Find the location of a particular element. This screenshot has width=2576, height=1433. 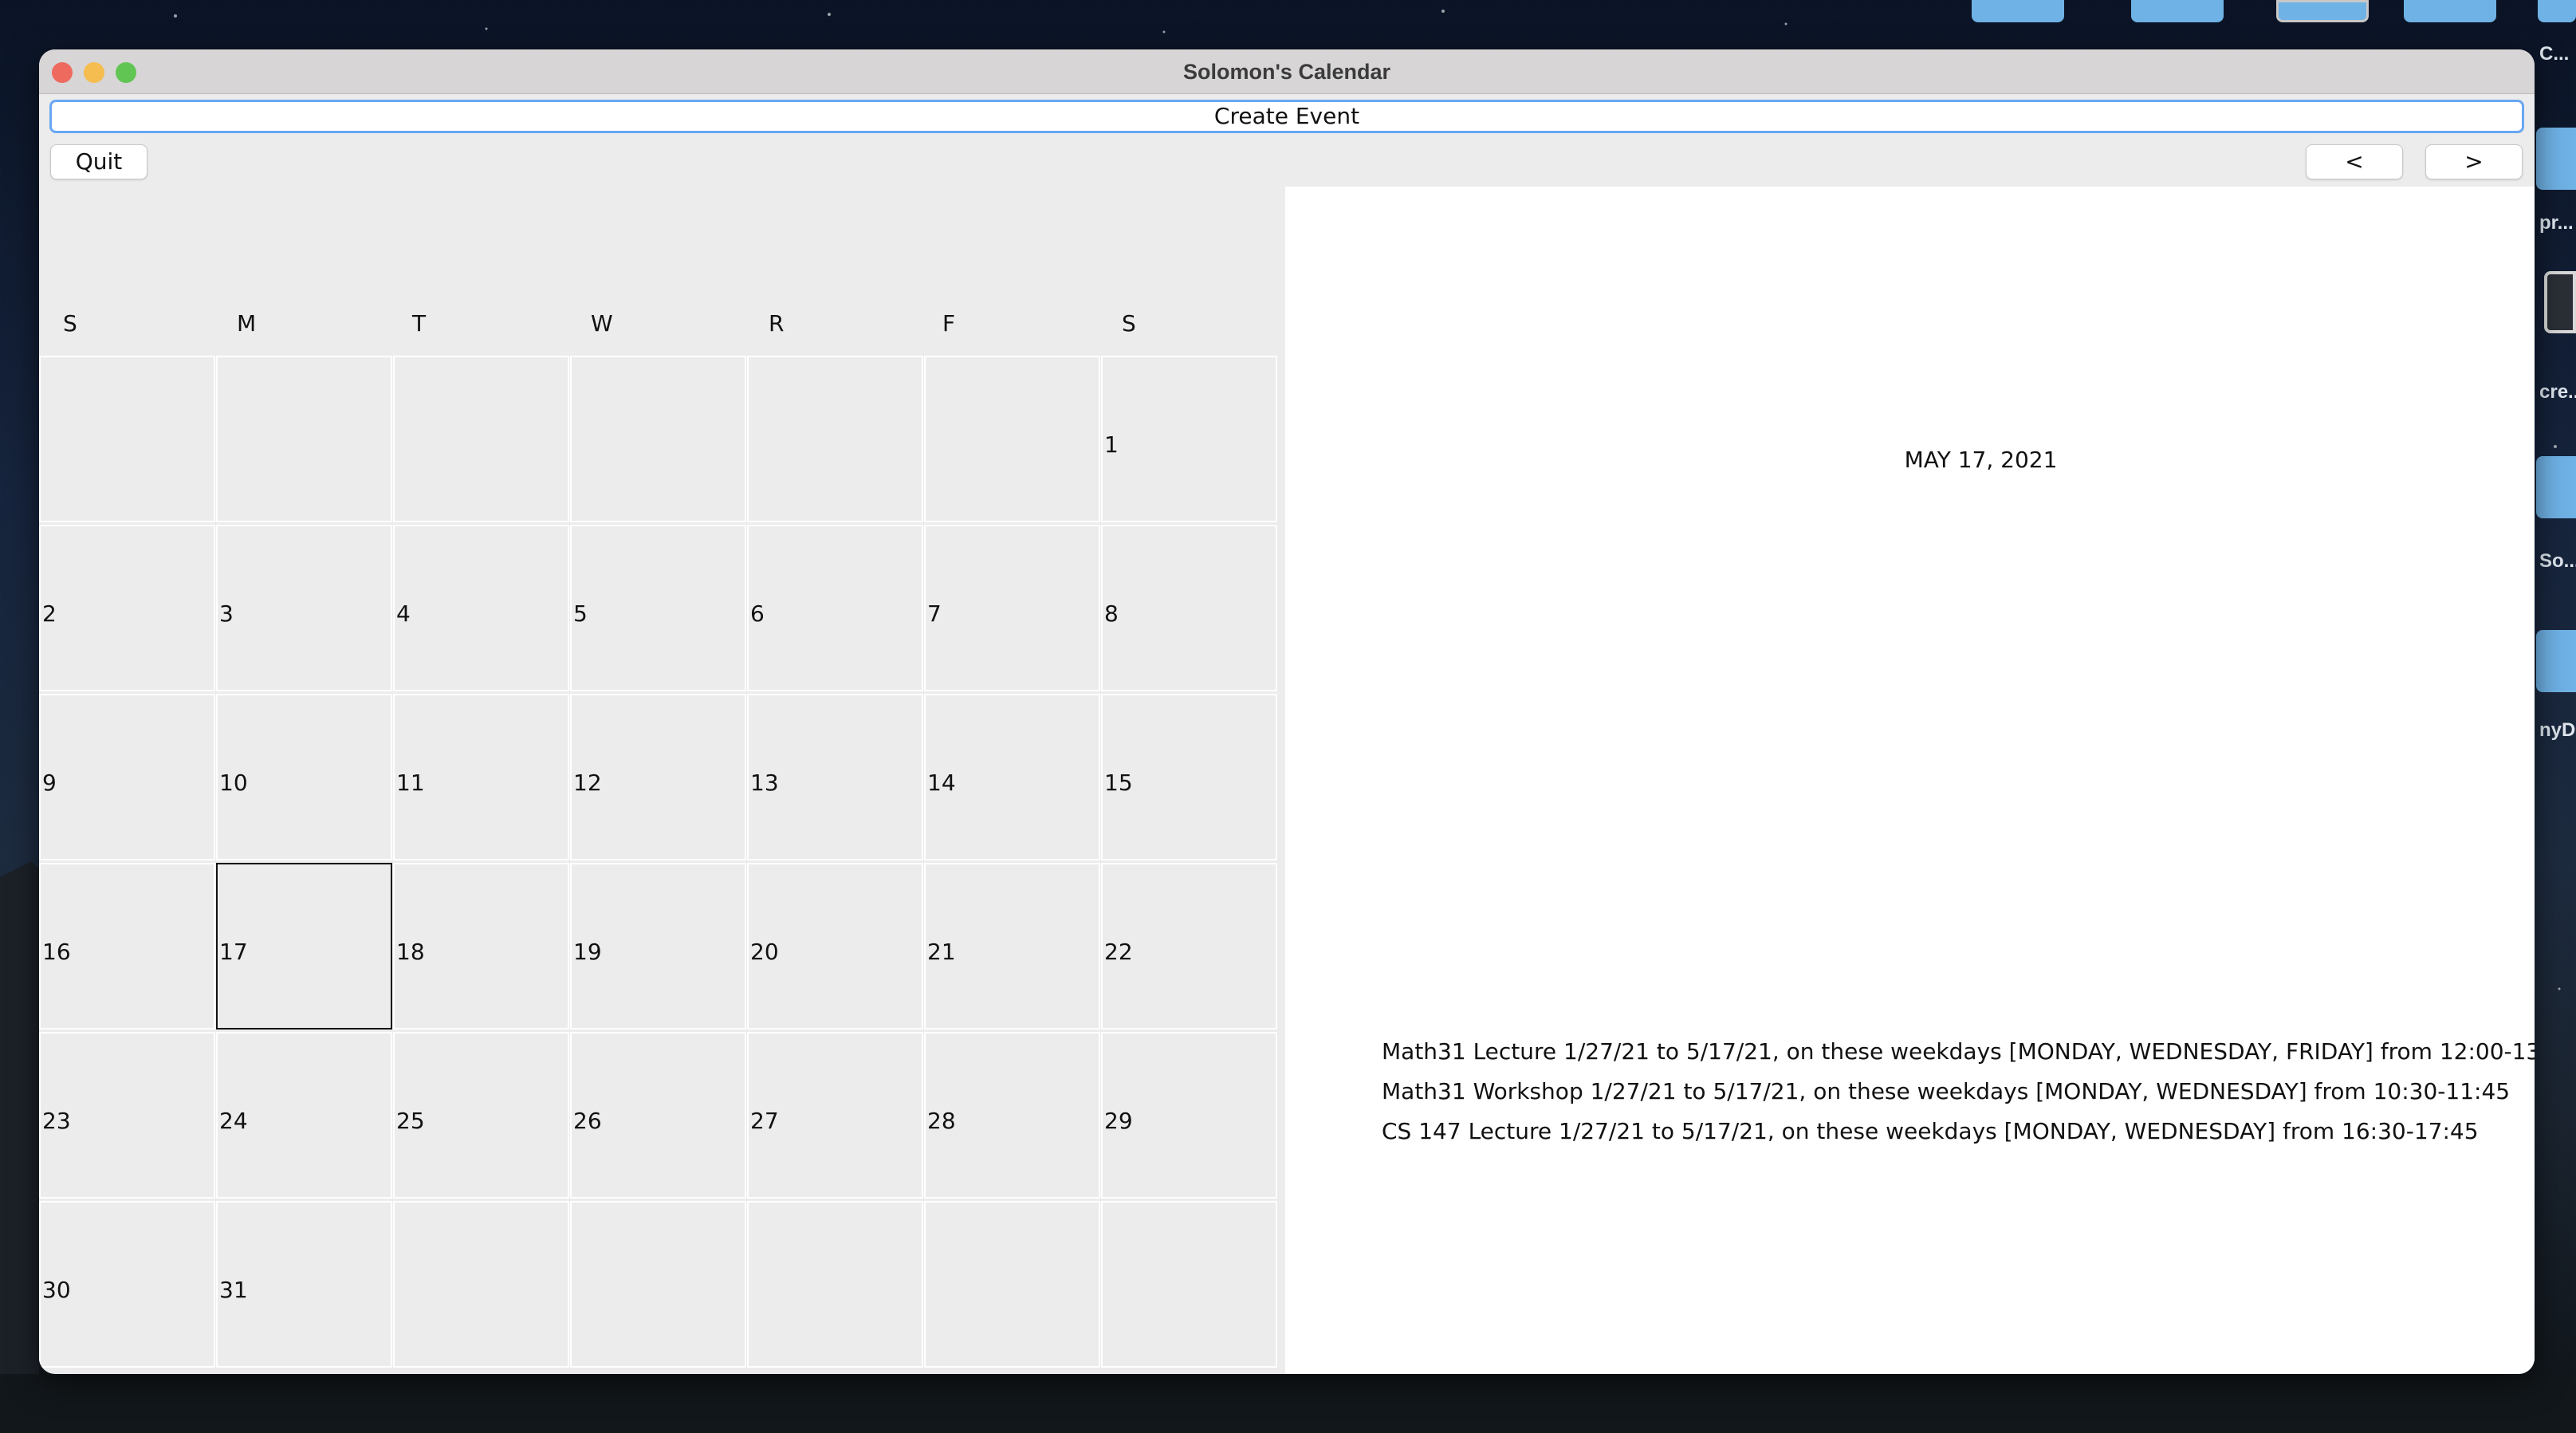

day-cell: 6 is located at coordinates (835, 608).